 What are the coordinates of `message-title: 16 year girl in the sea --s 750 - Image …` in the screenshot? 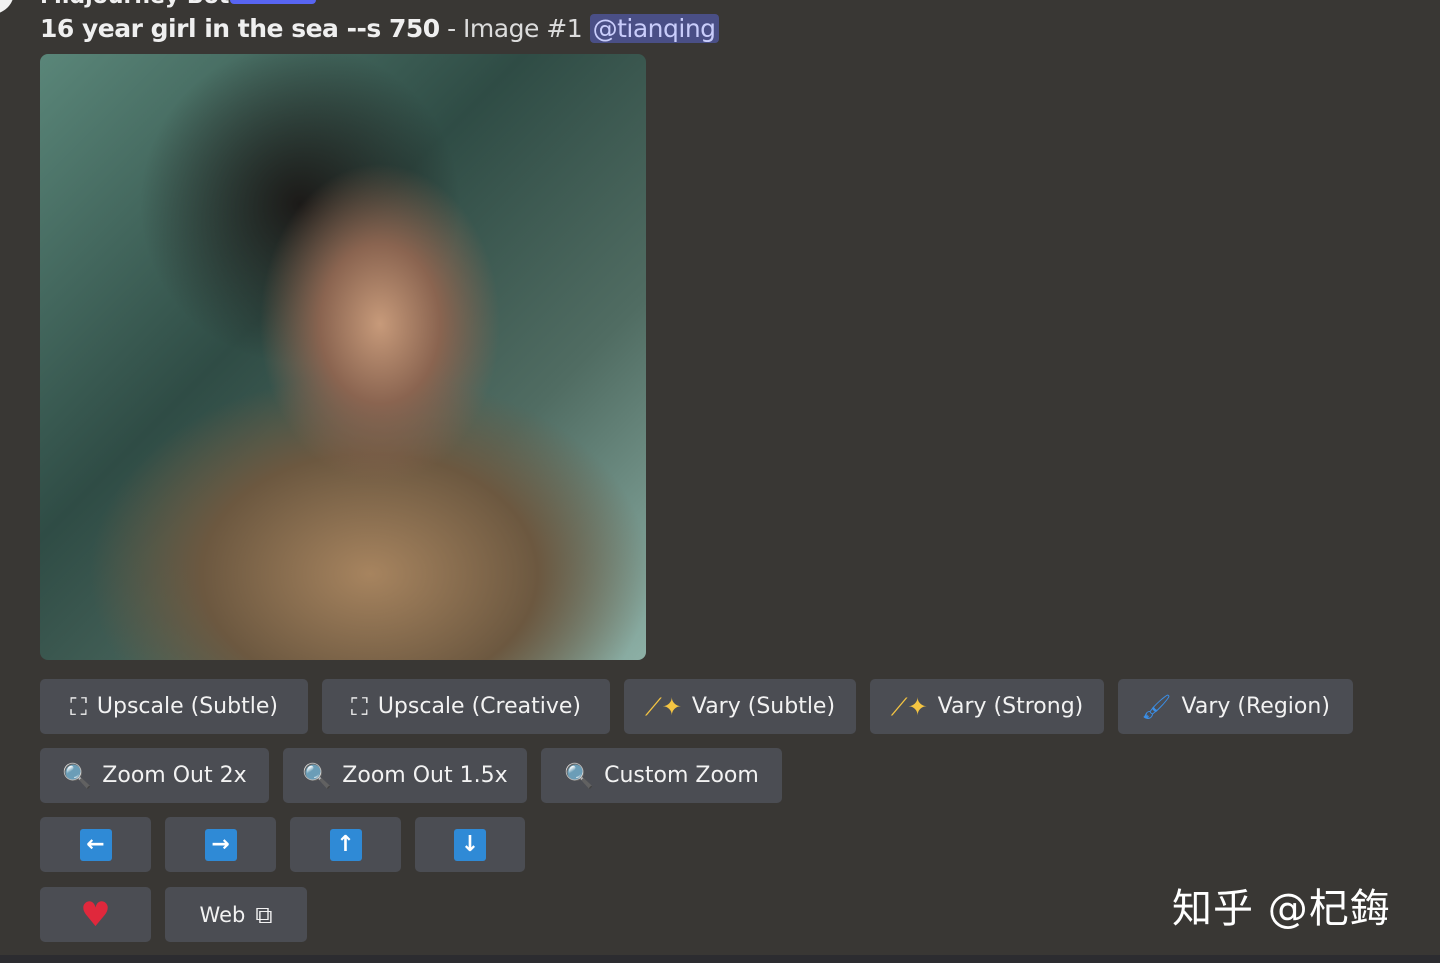 It's located at (379, 28).